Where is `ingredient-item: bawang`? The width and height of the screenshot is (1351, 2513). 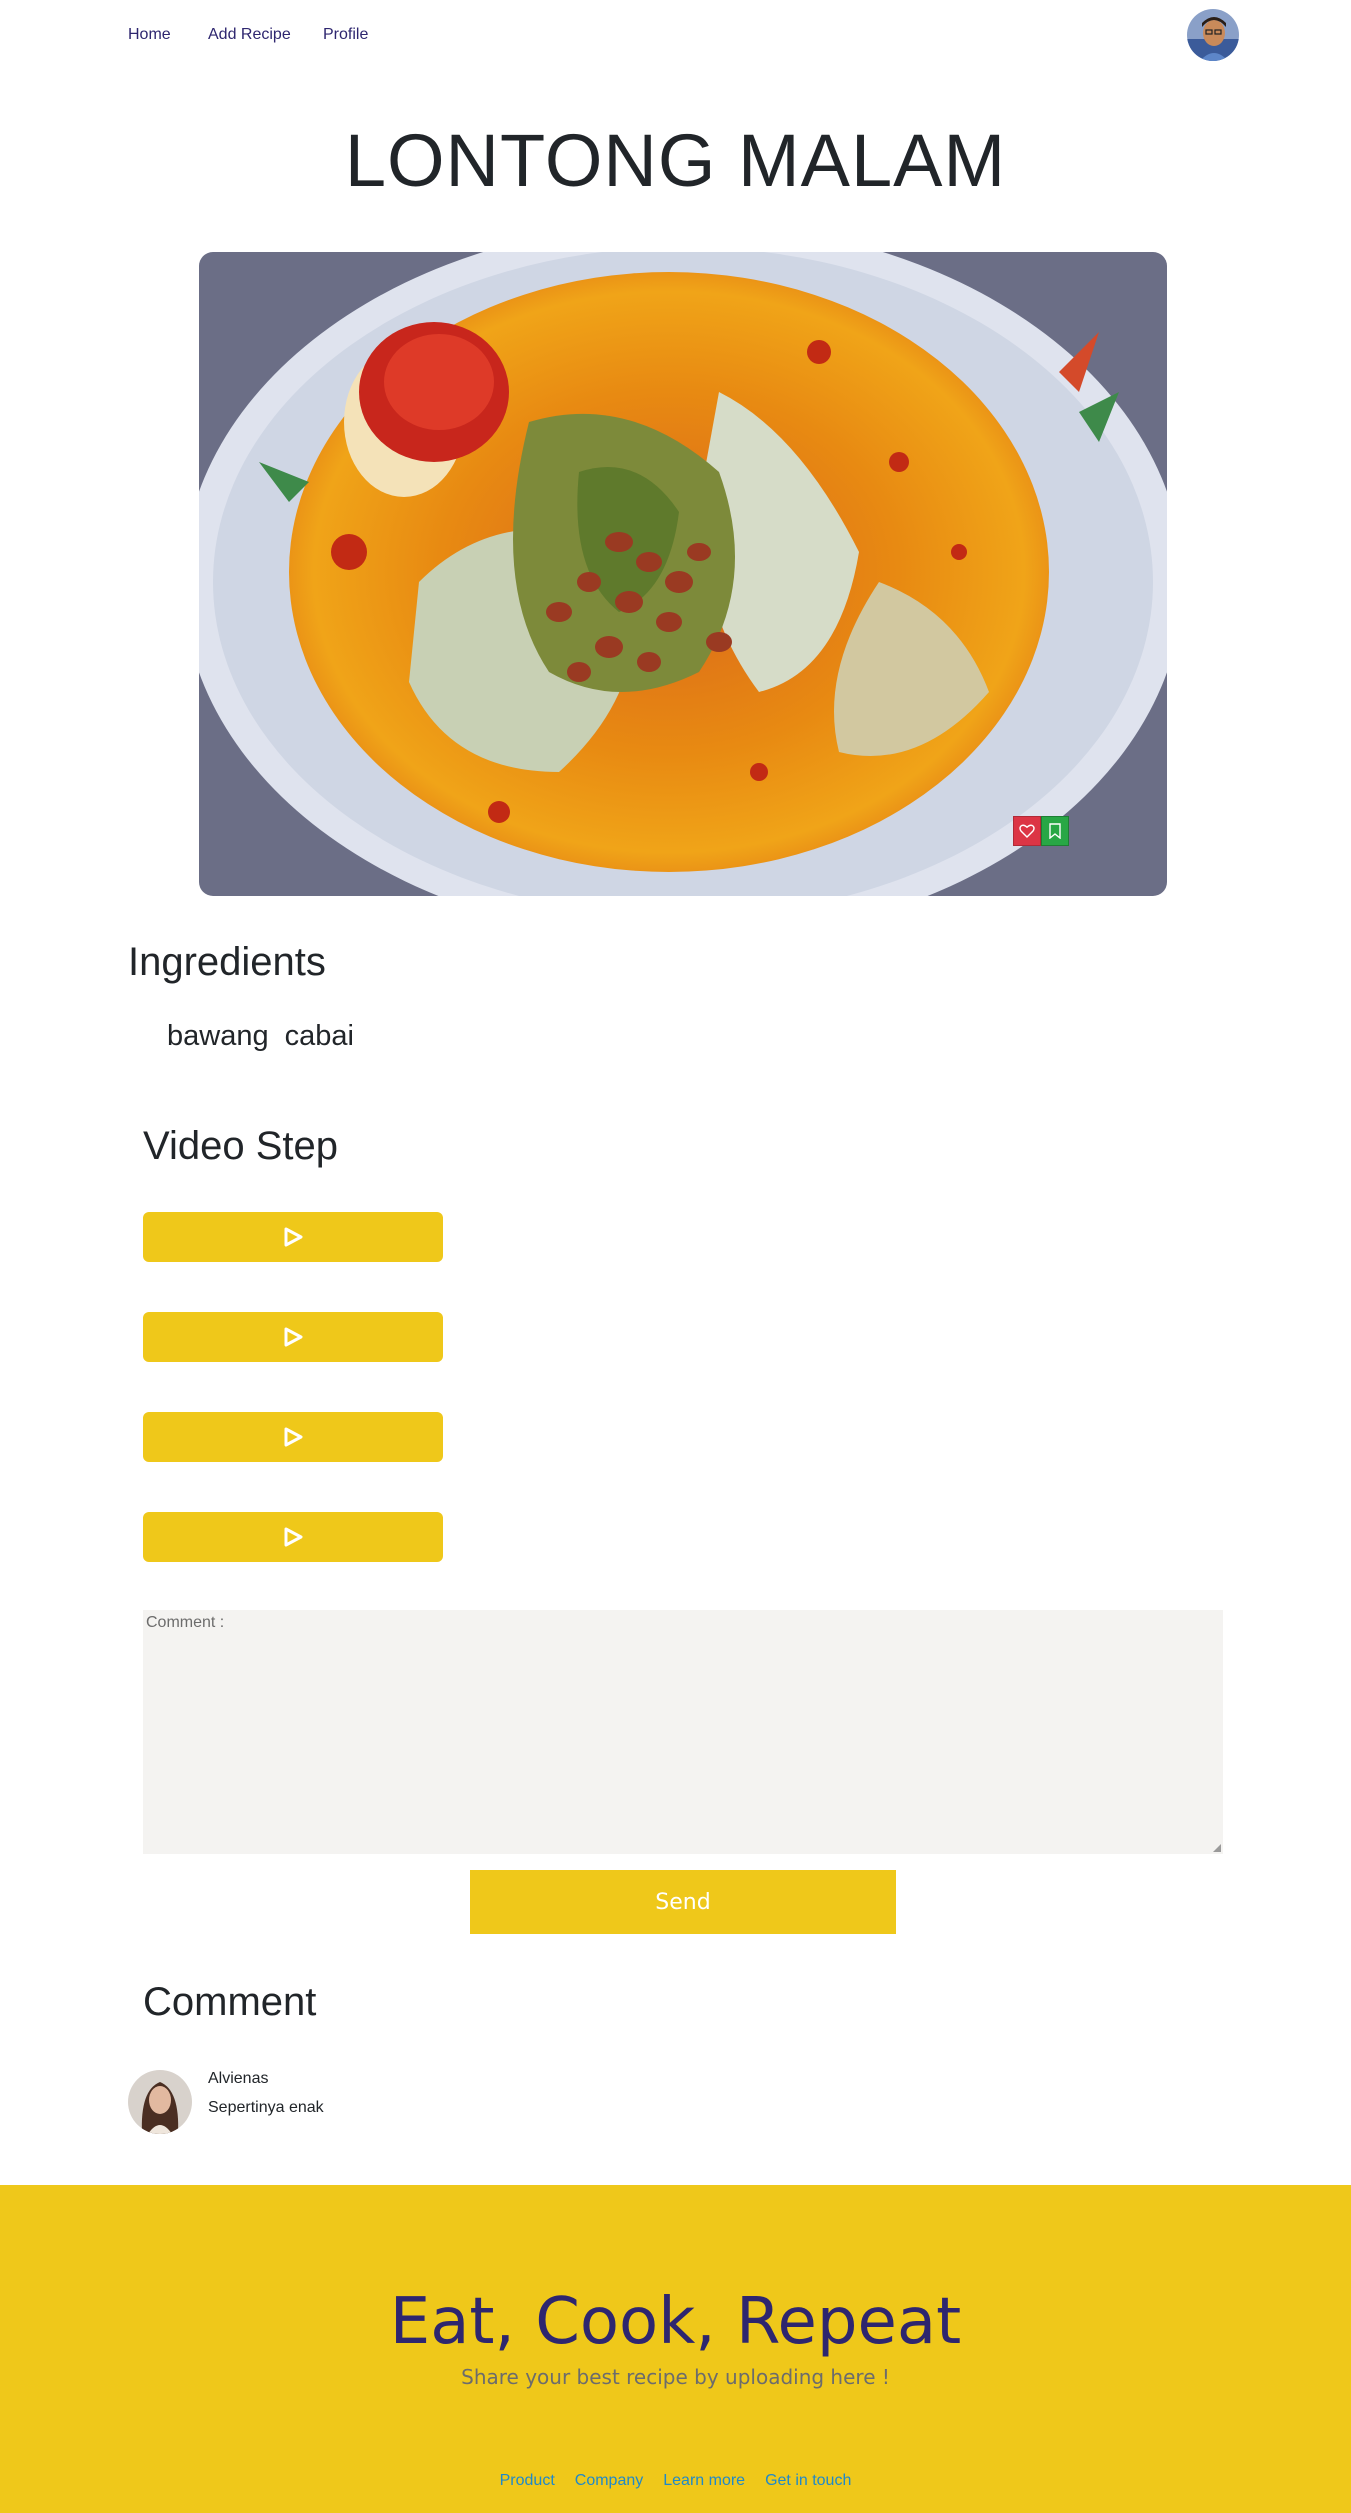
ingredient-item: bawang is located at coordinates (218, 1036).